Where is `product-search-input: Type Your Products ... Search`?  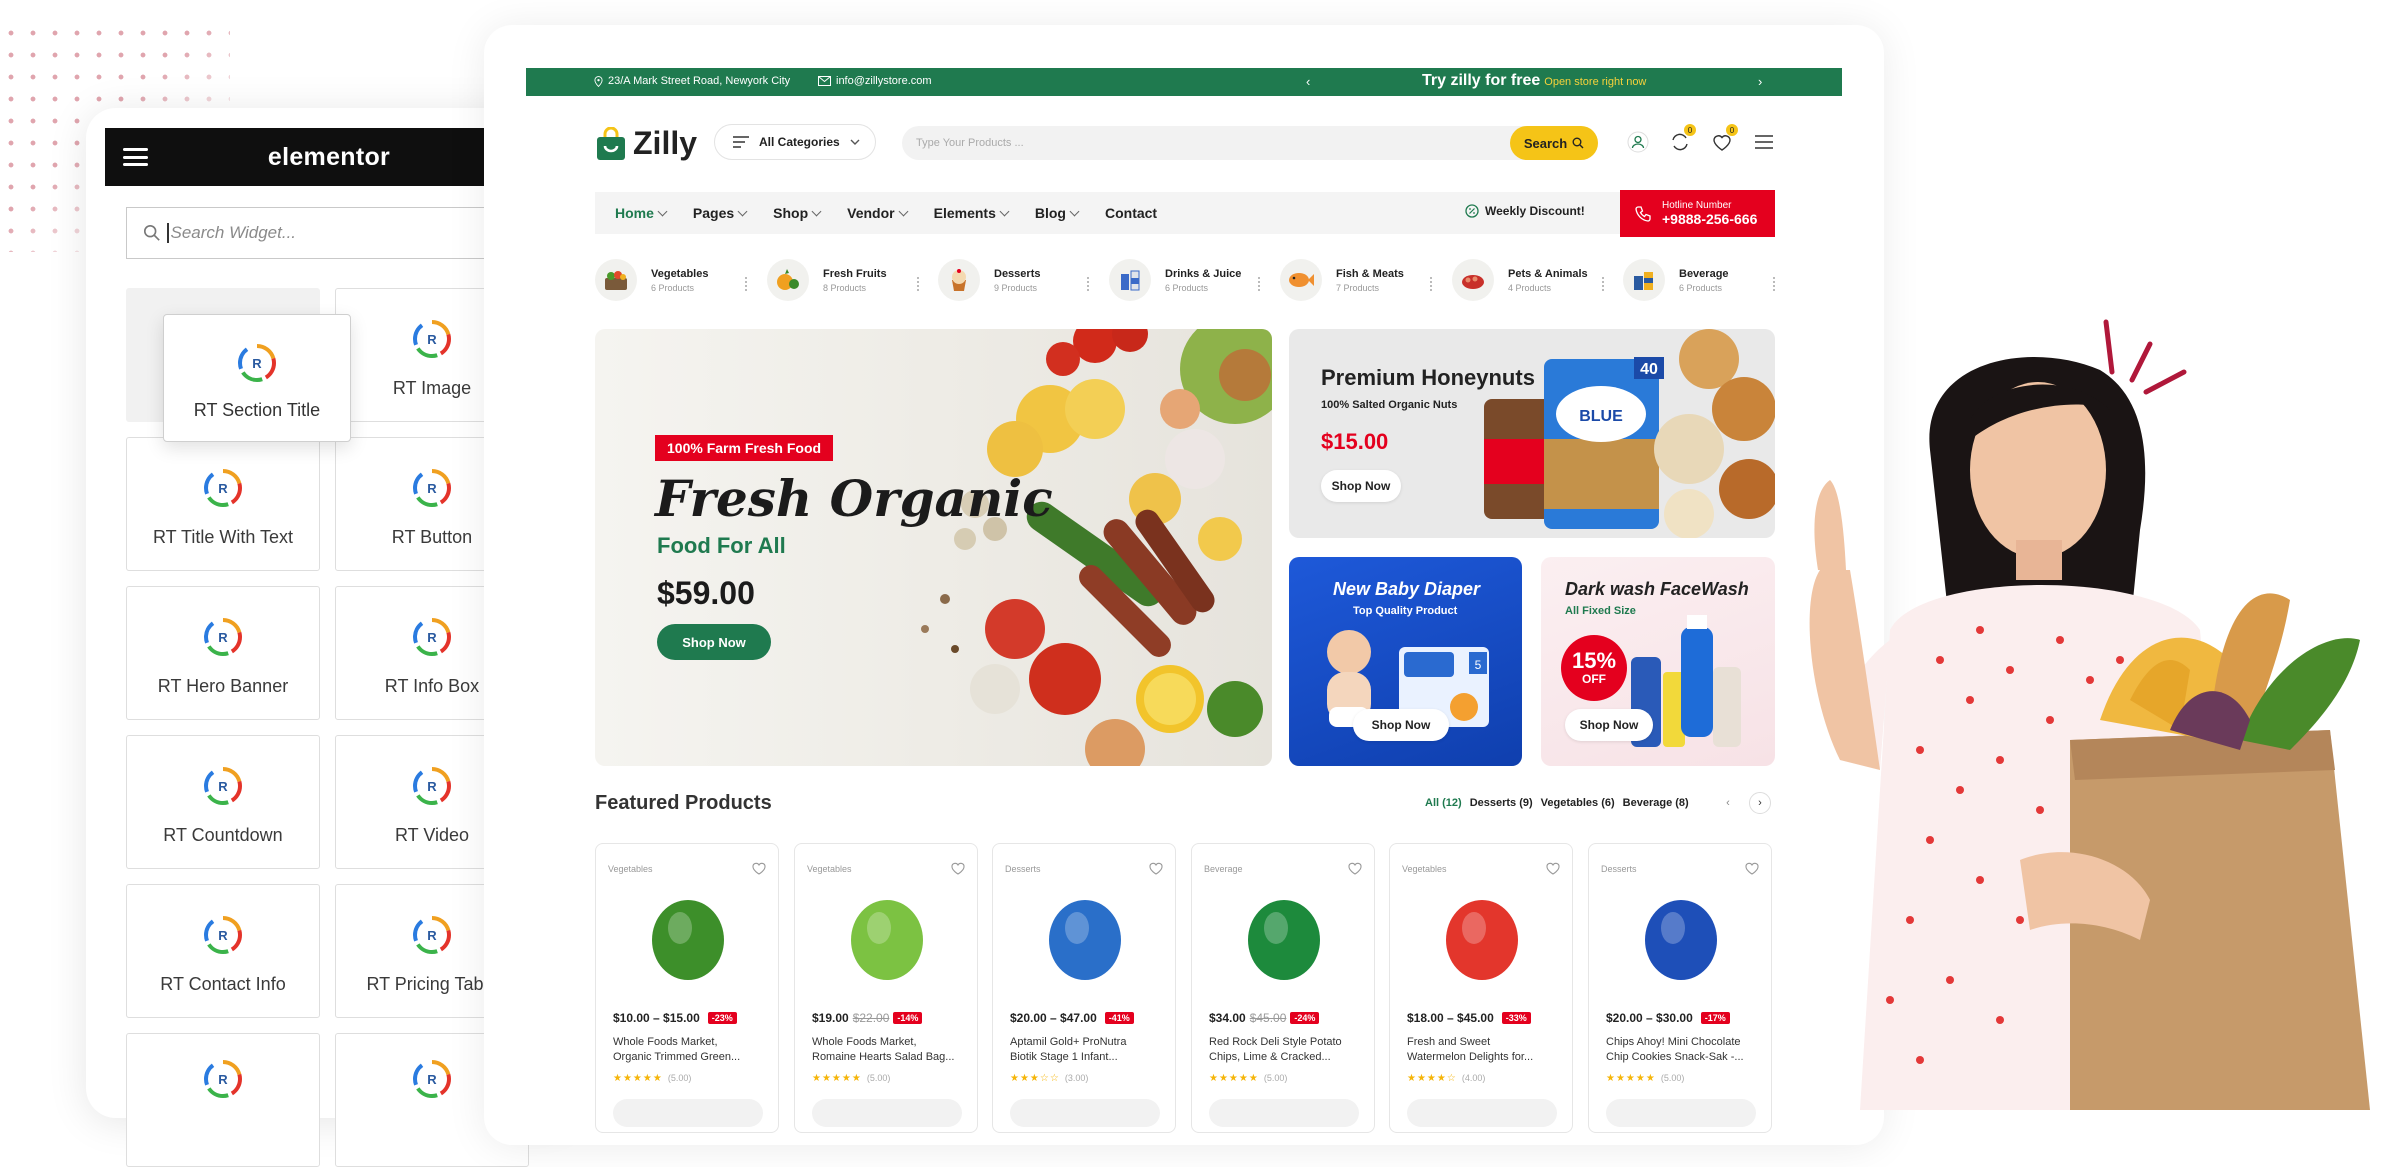 product-search-input: Type Your Products ... Search is located at coordinates (1250, 143).